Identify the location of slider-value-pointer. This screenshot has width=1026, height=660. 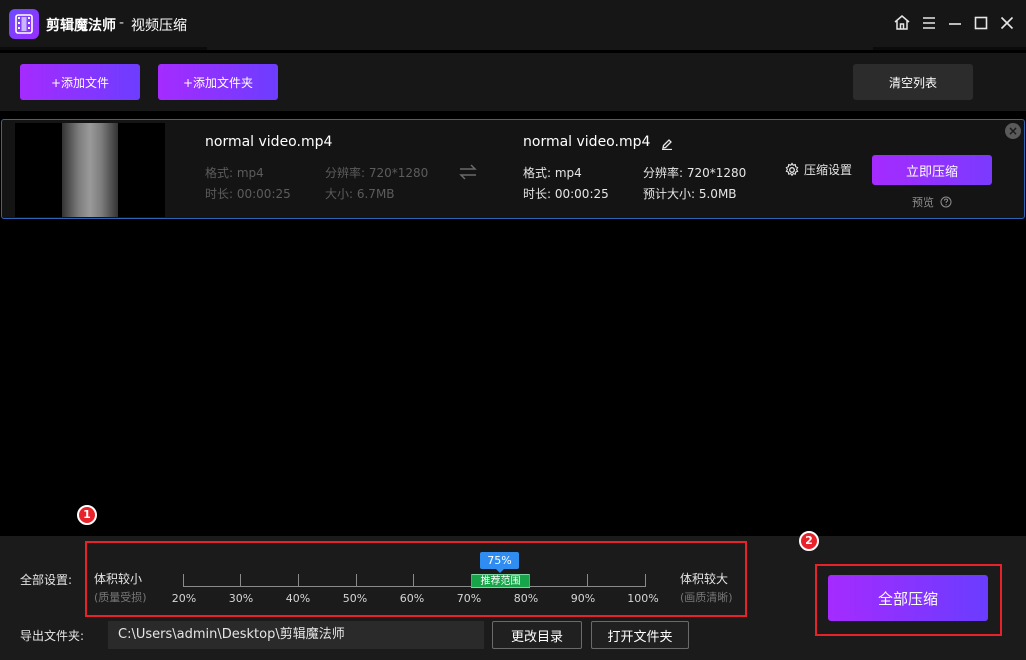
(500, 571).